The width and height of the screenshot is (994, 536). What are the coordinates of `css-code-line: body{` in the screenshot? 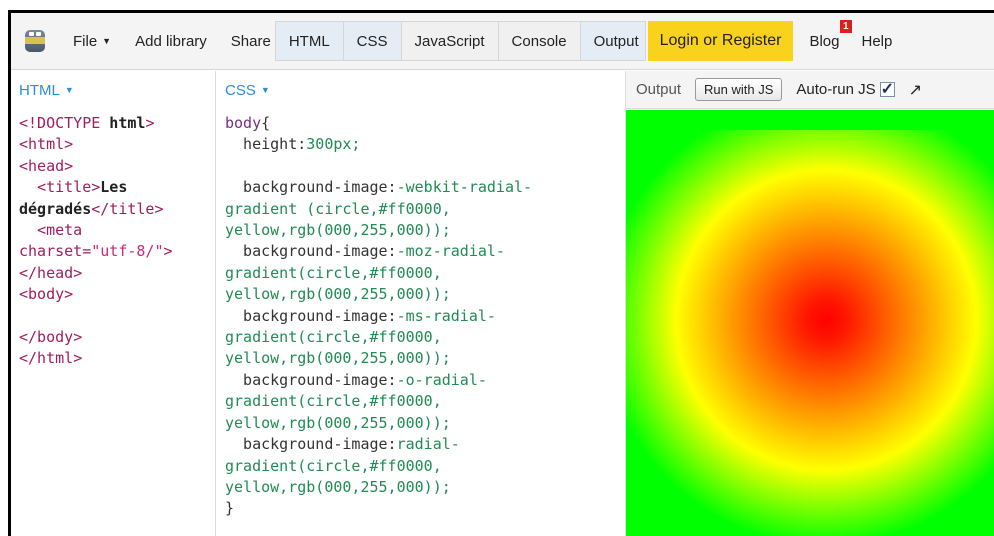 It's located at (248, 123).